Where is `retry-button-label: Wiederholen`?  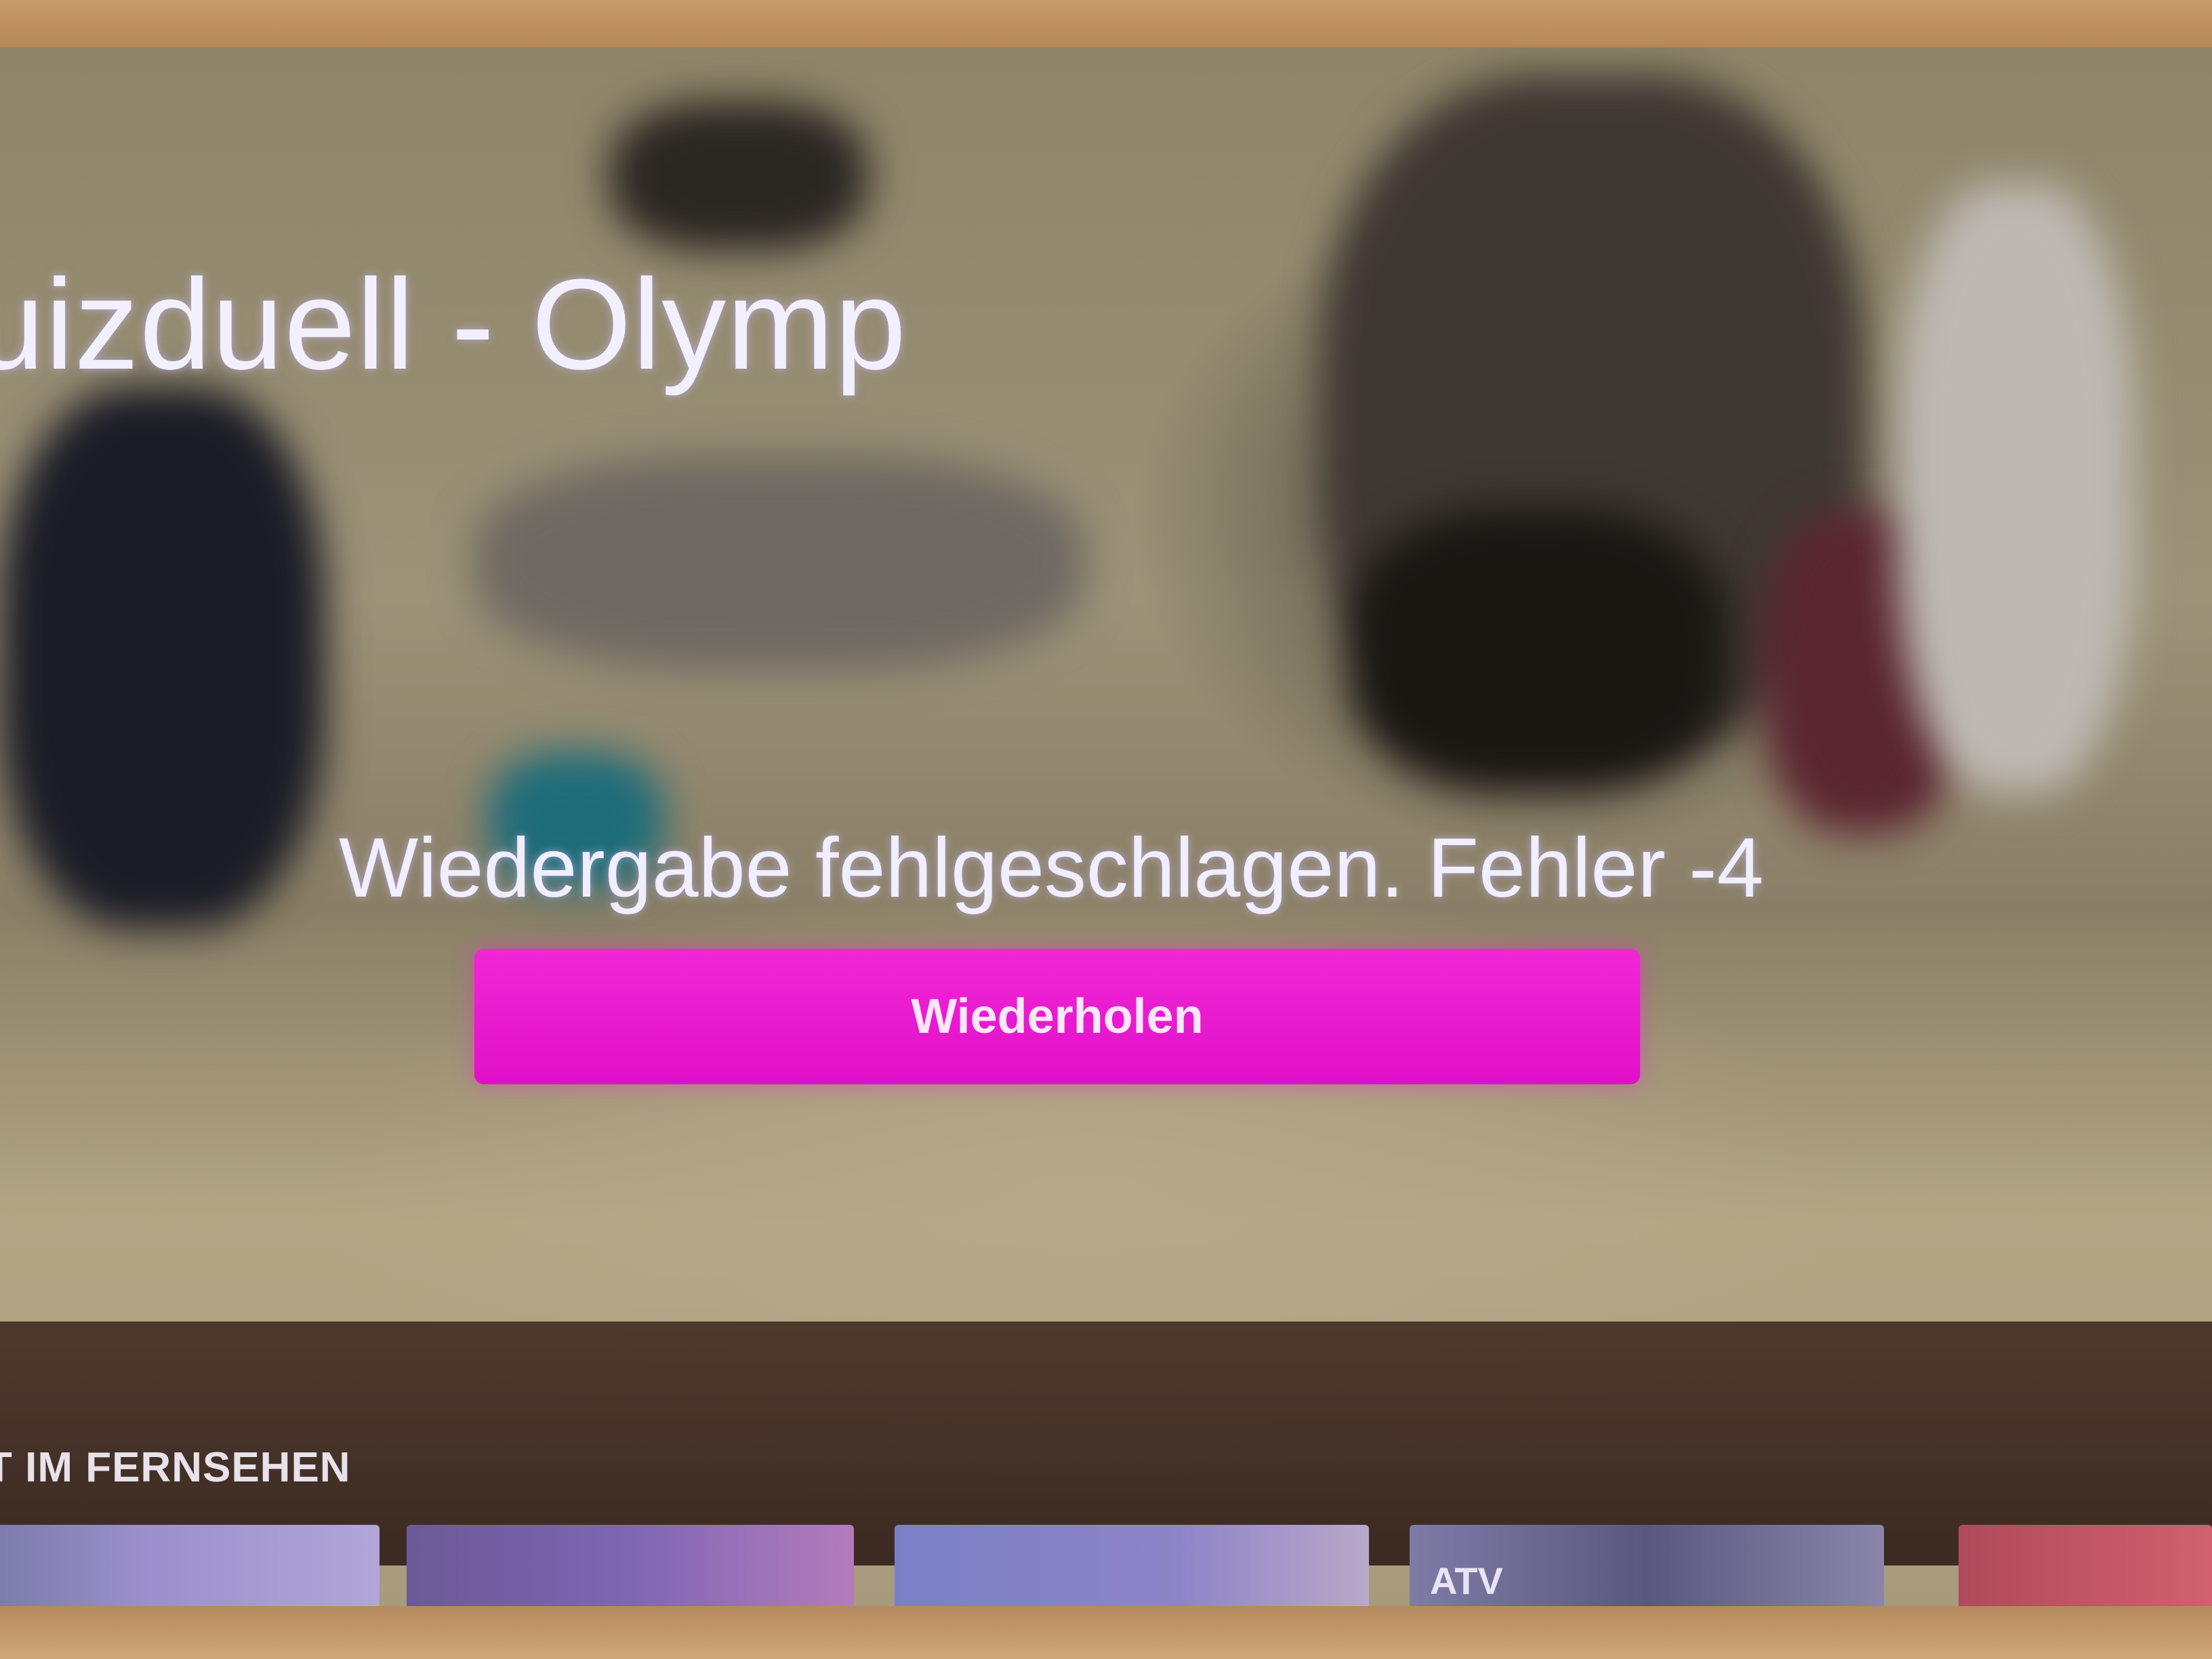
retry-button-label: Wiederholen is located at coordinates (1057, 1016).